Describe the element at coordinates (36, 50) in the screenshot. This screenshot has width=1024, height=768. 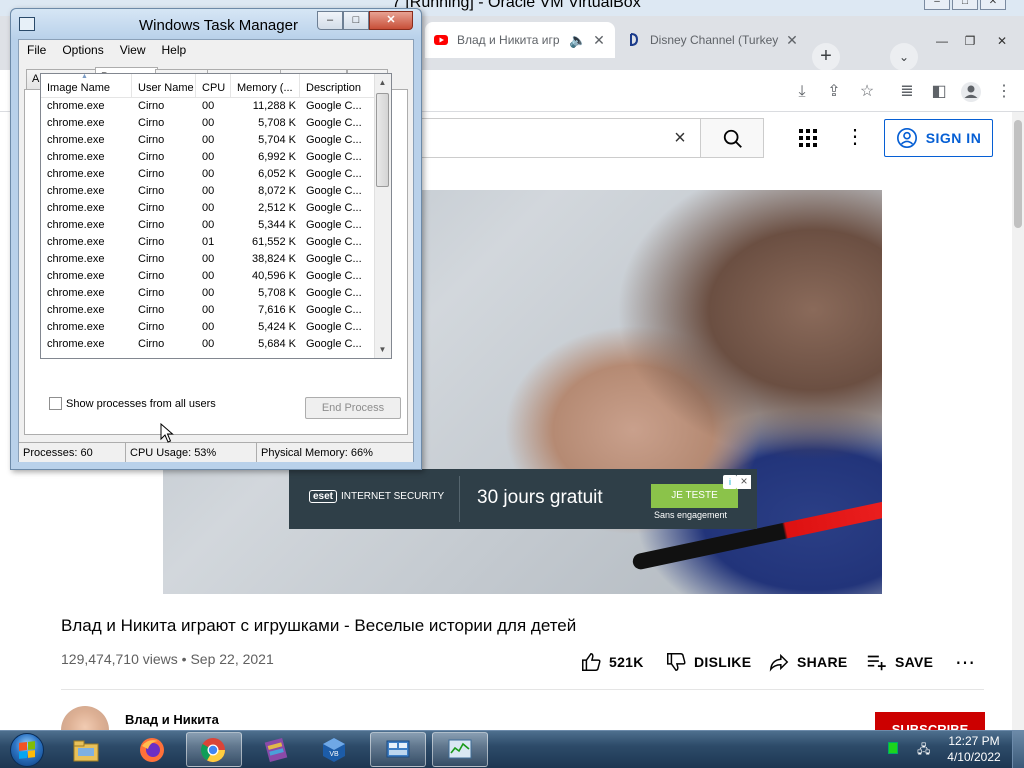
I see `menu-file: File` at that location.